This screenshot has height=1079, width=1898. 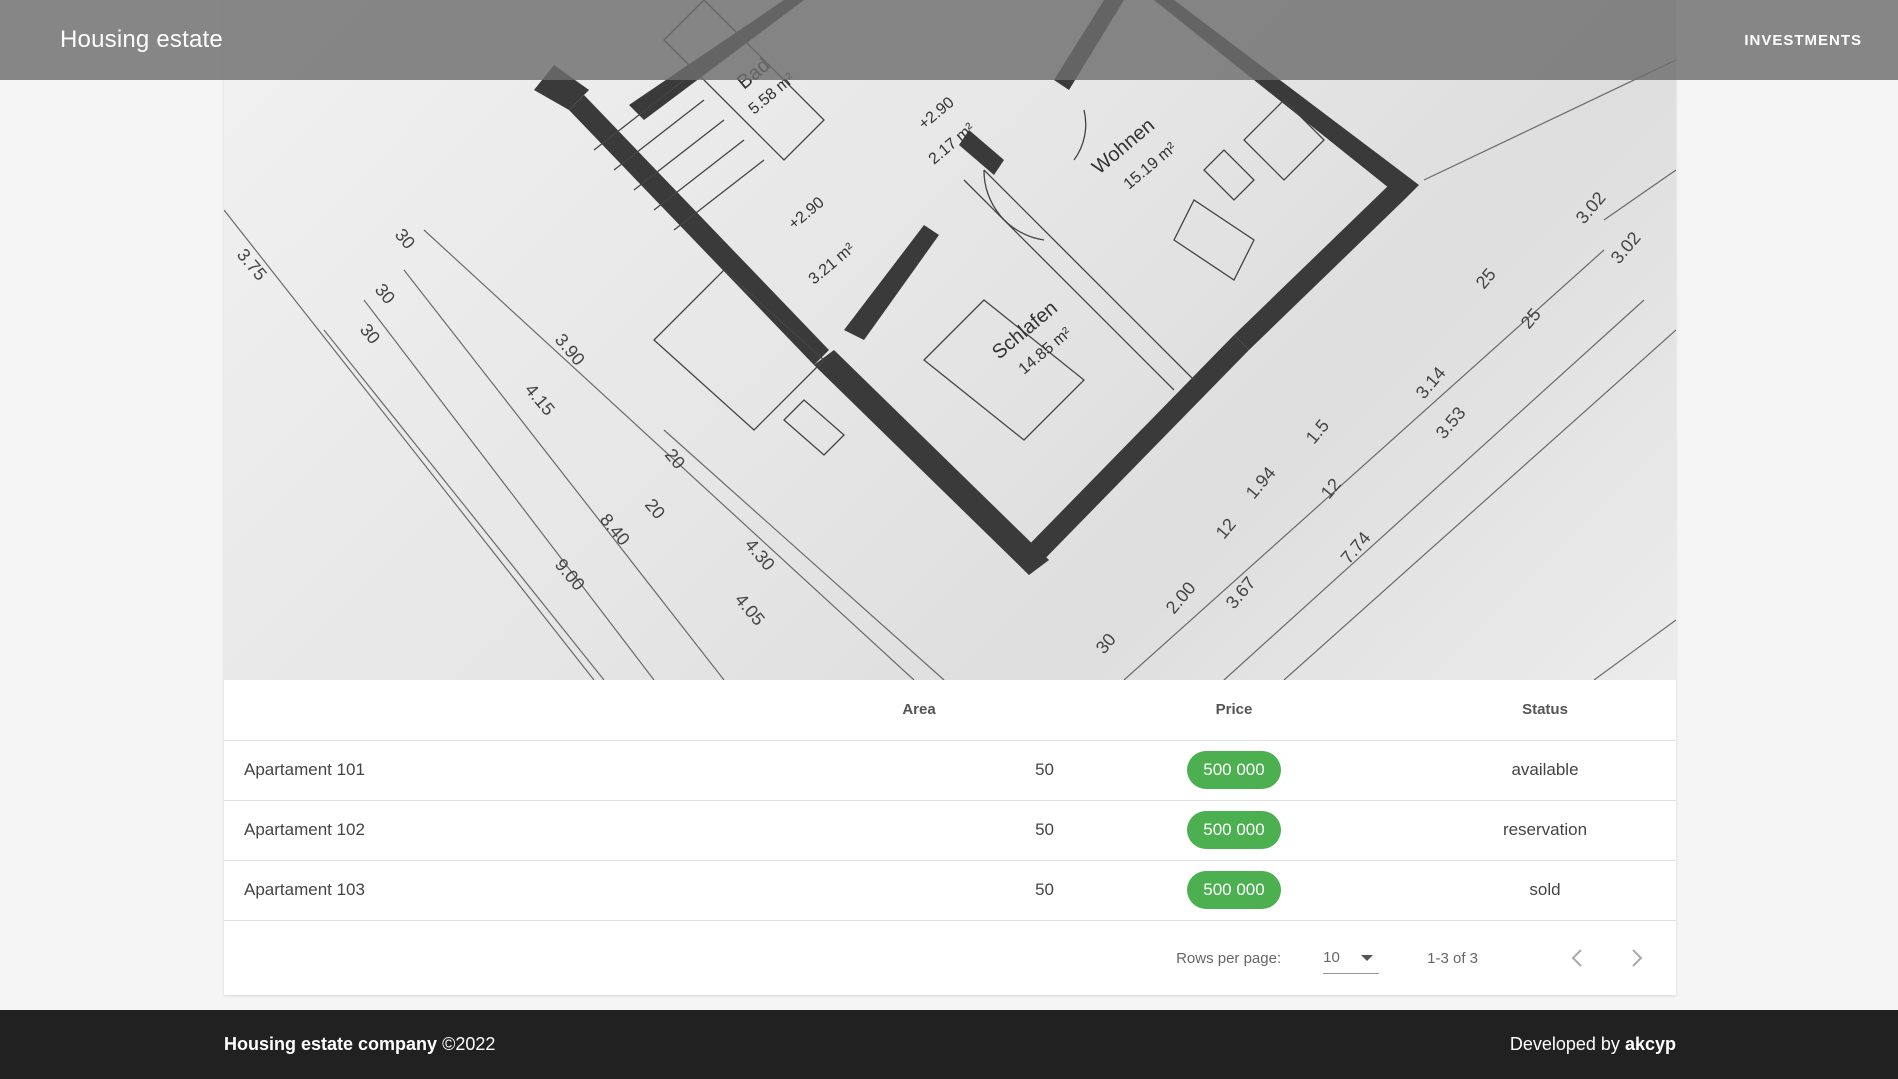 What do you see at coordinates (1351, 958) in the screenshot?
I see `rows-per-page-select: 10` at bounding box center [1351, 958].